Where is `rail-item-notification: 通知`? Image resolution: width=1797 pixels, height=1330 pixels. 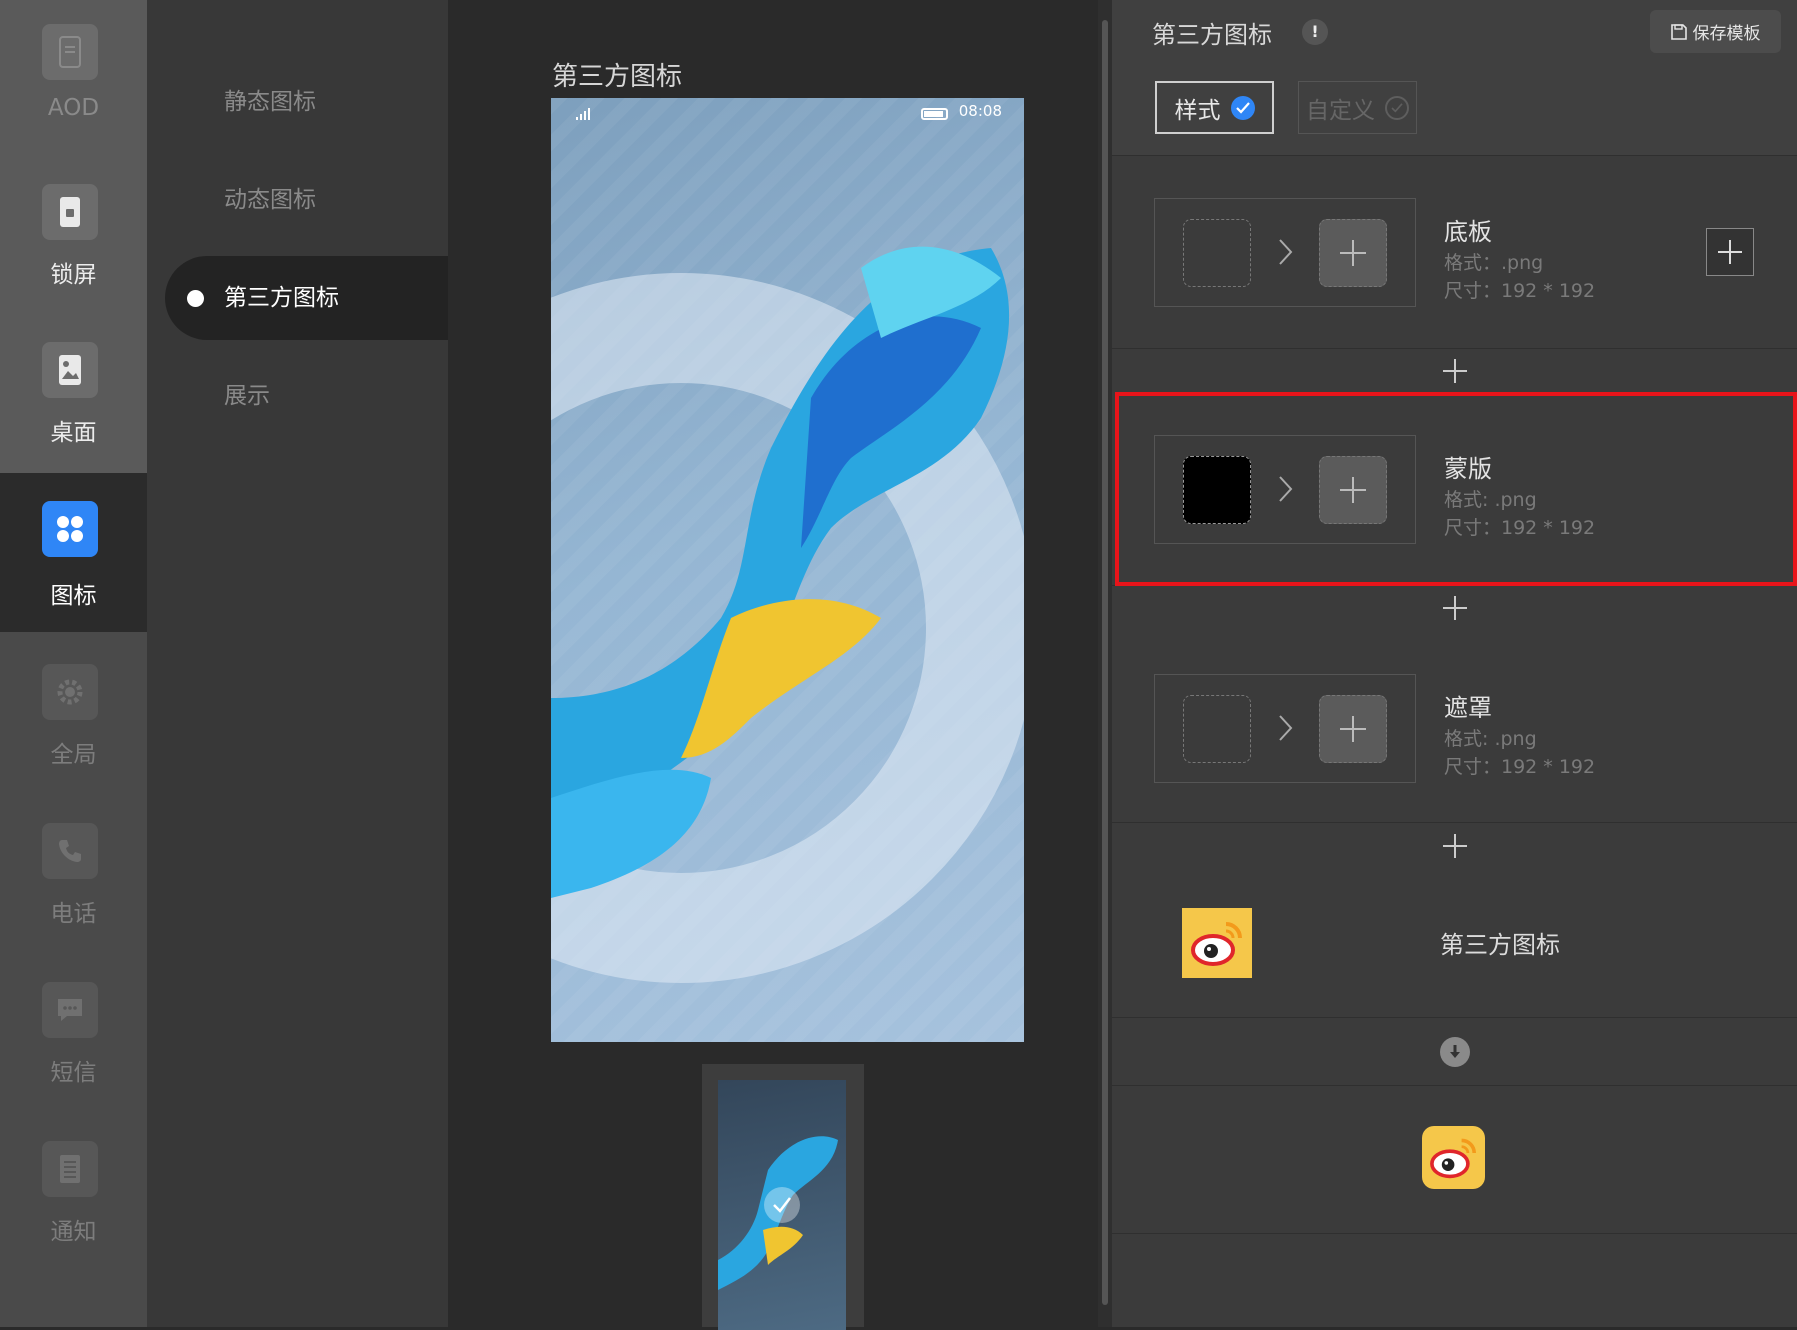 rail-item-notification: 通知 is located at coordinates (73, 1196).